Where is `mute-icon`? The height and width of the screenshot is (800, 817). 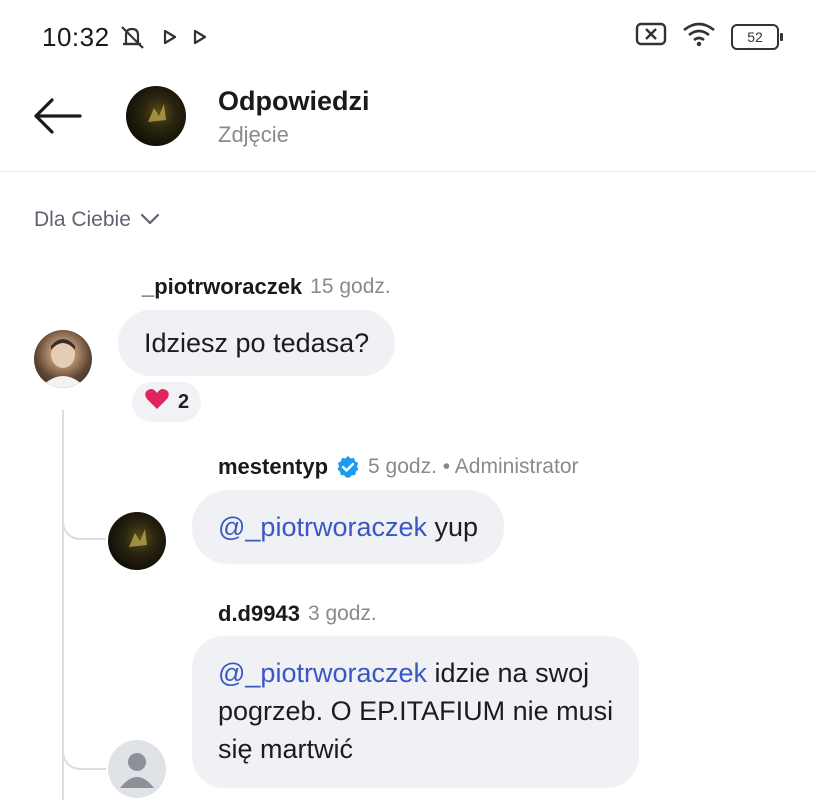
mute-icon is located at coordinates (133, 39).